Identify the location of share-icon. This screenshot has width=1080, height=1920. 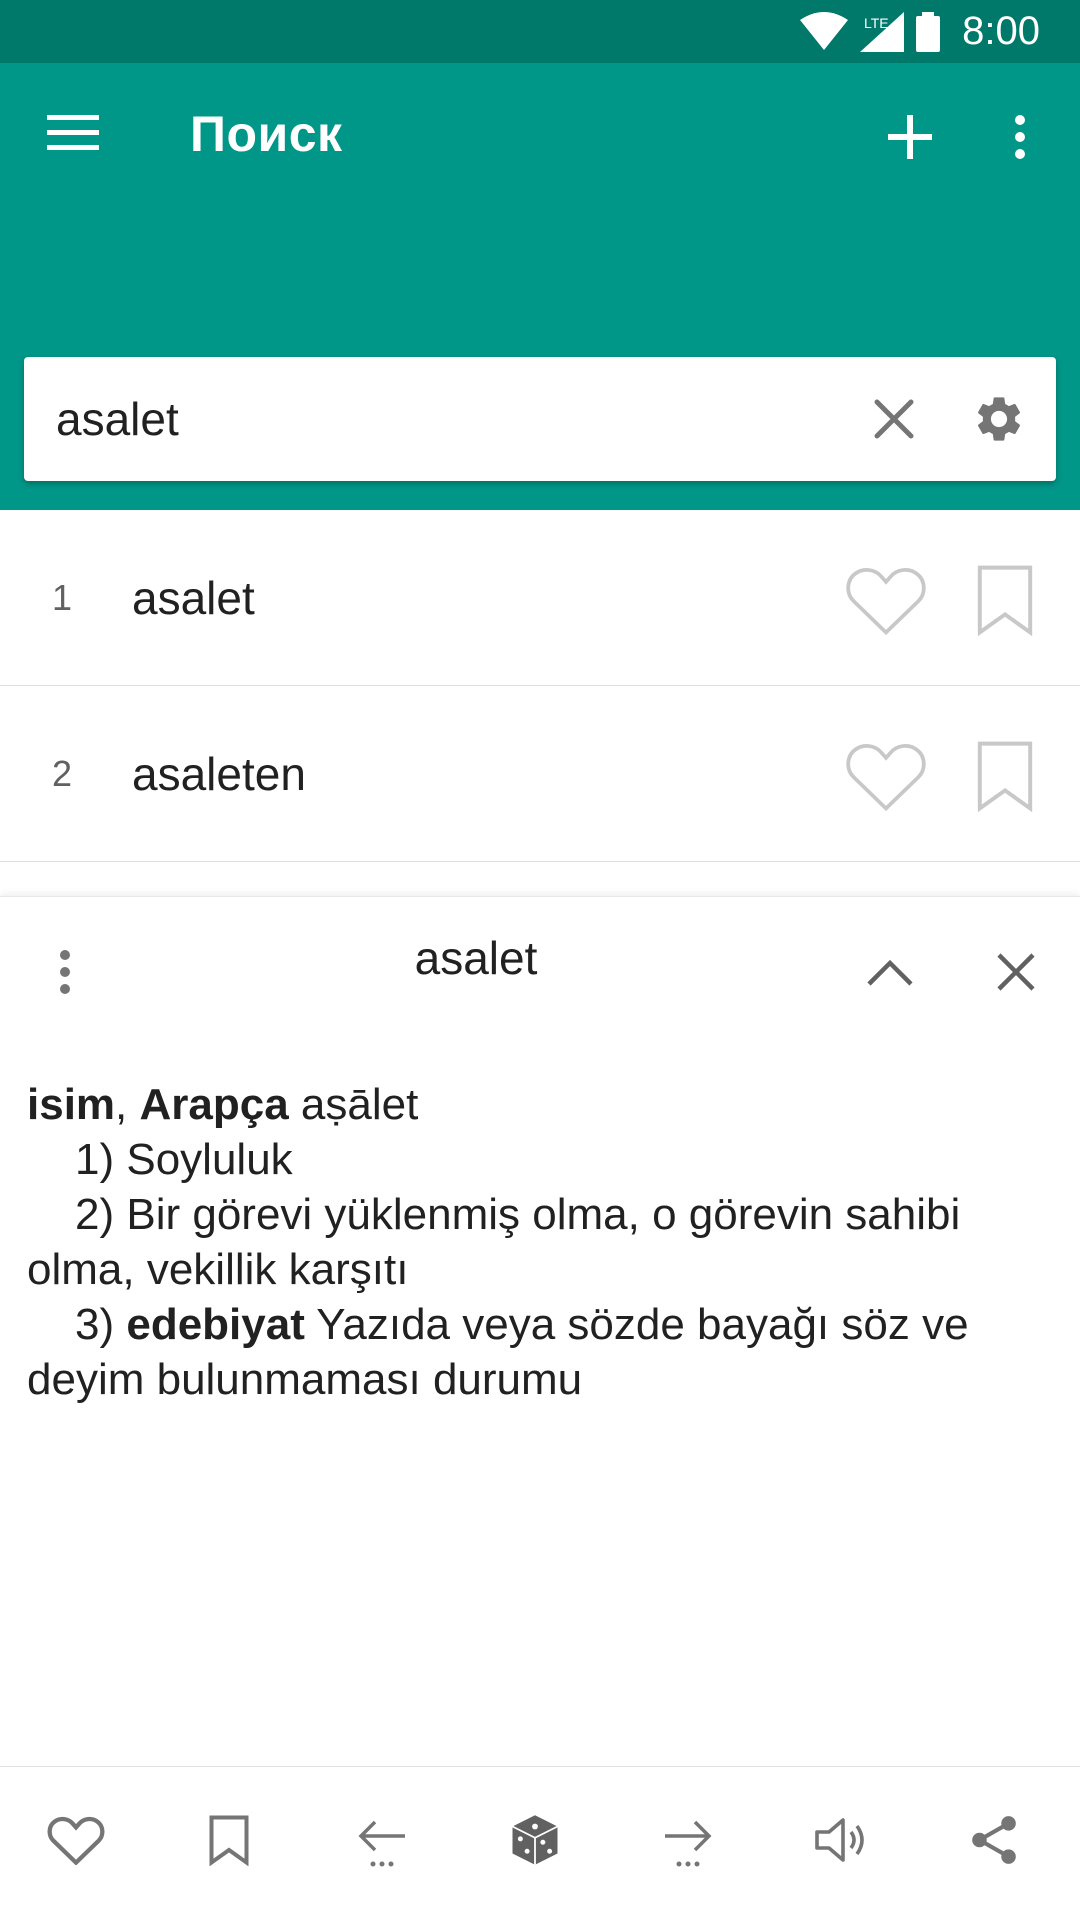
(994, 1840).